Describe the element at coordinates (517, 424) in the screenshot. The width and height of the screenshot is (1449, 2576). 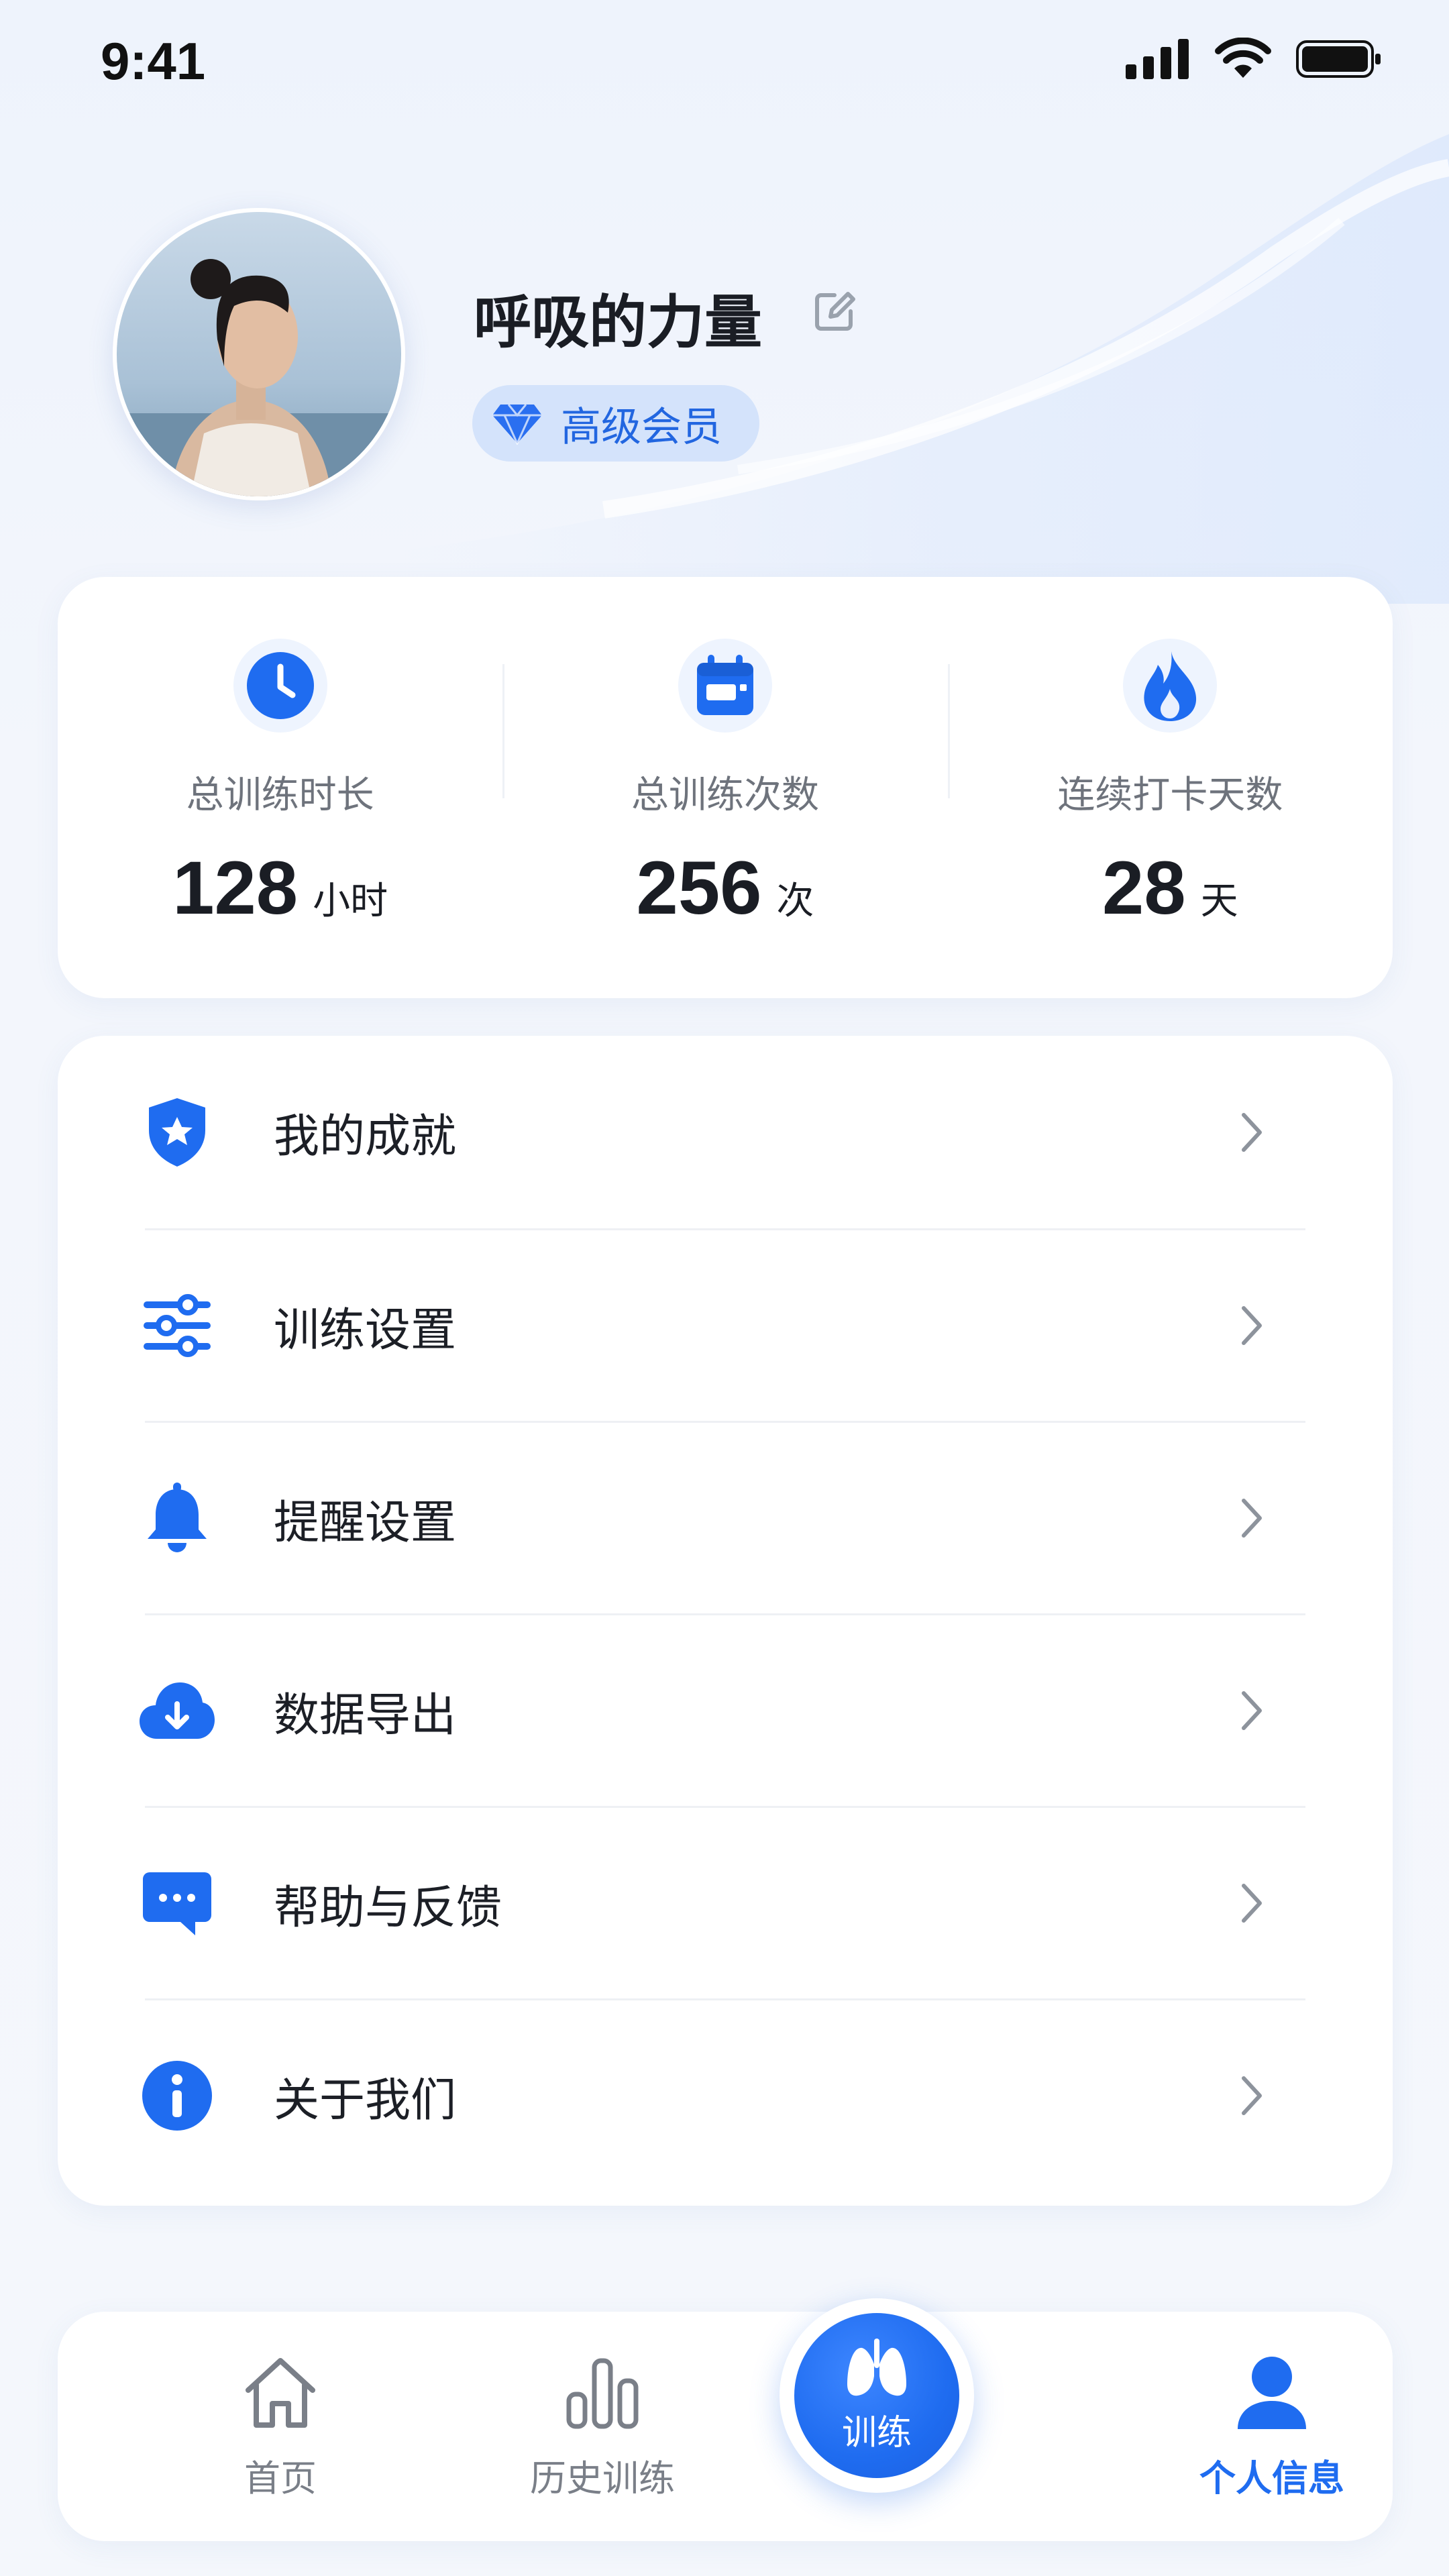
I see `diamond-icon` at that location.